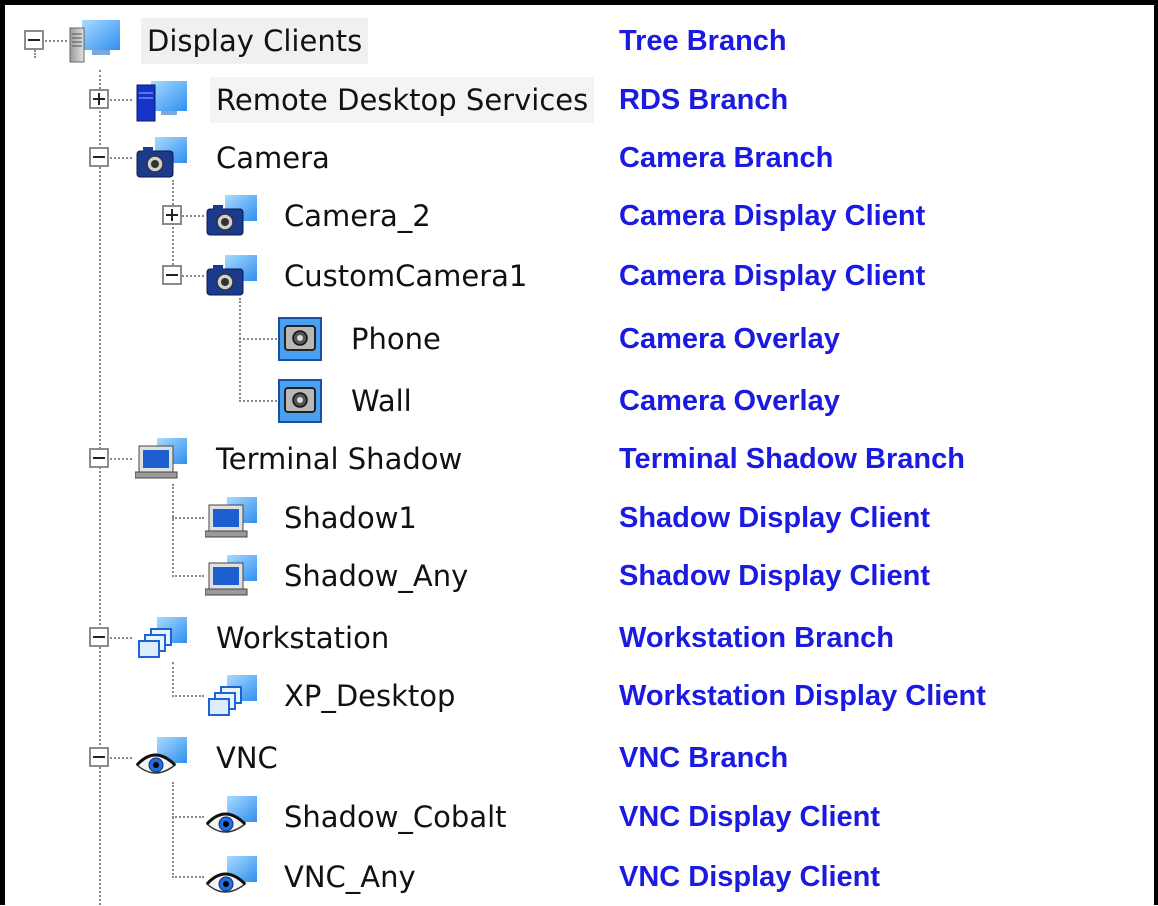 This screenshot has height=906, width=1158. Describe the element at coordinates (757, 638) in the screenshot. I see `node-description: Workstation Branch` at that location.